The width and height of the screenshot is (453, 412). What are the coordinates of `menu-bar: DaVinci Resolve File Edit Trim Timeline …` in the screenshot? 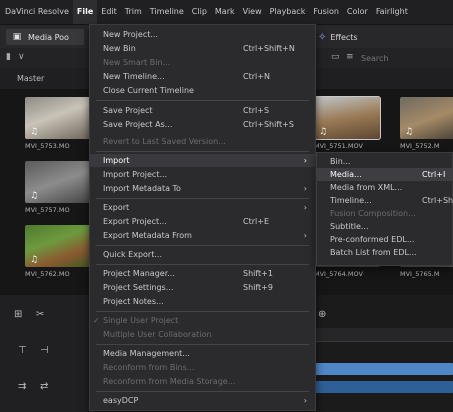 It's located at (226, 12).